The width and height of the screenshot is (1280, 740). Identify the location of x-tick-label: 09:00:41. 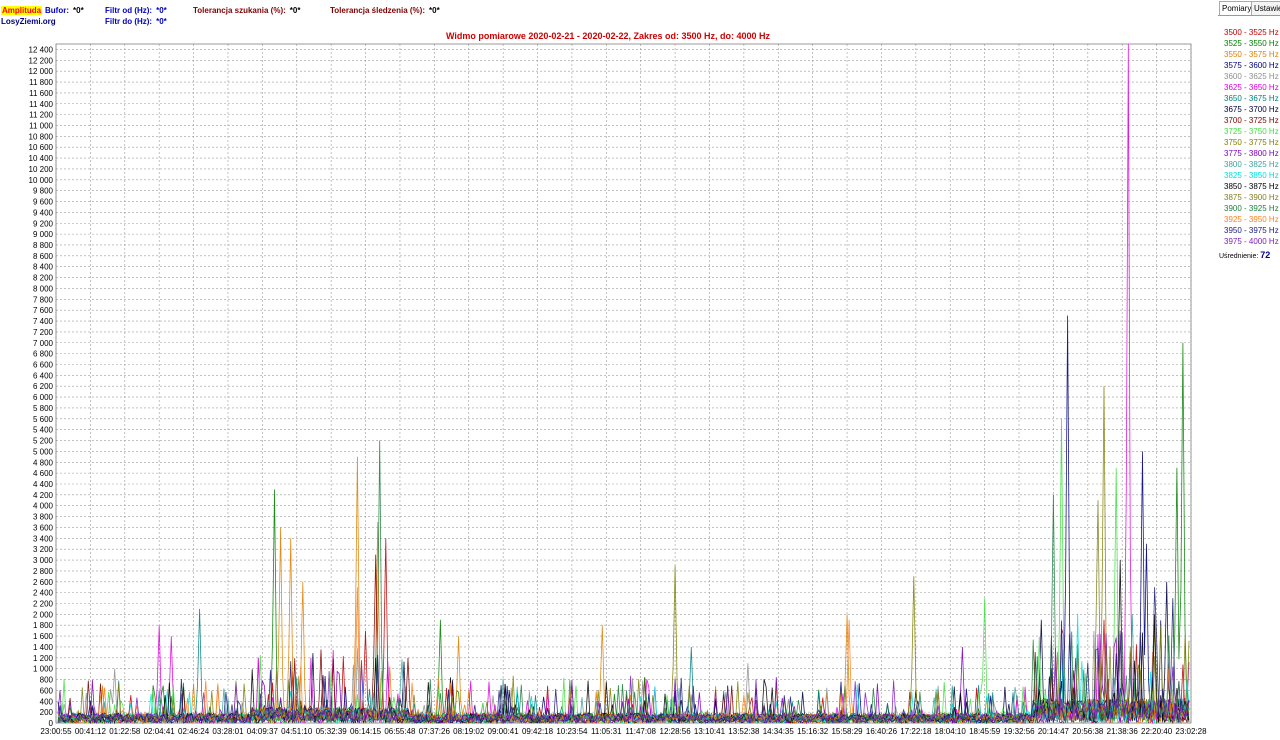
(504, 731).